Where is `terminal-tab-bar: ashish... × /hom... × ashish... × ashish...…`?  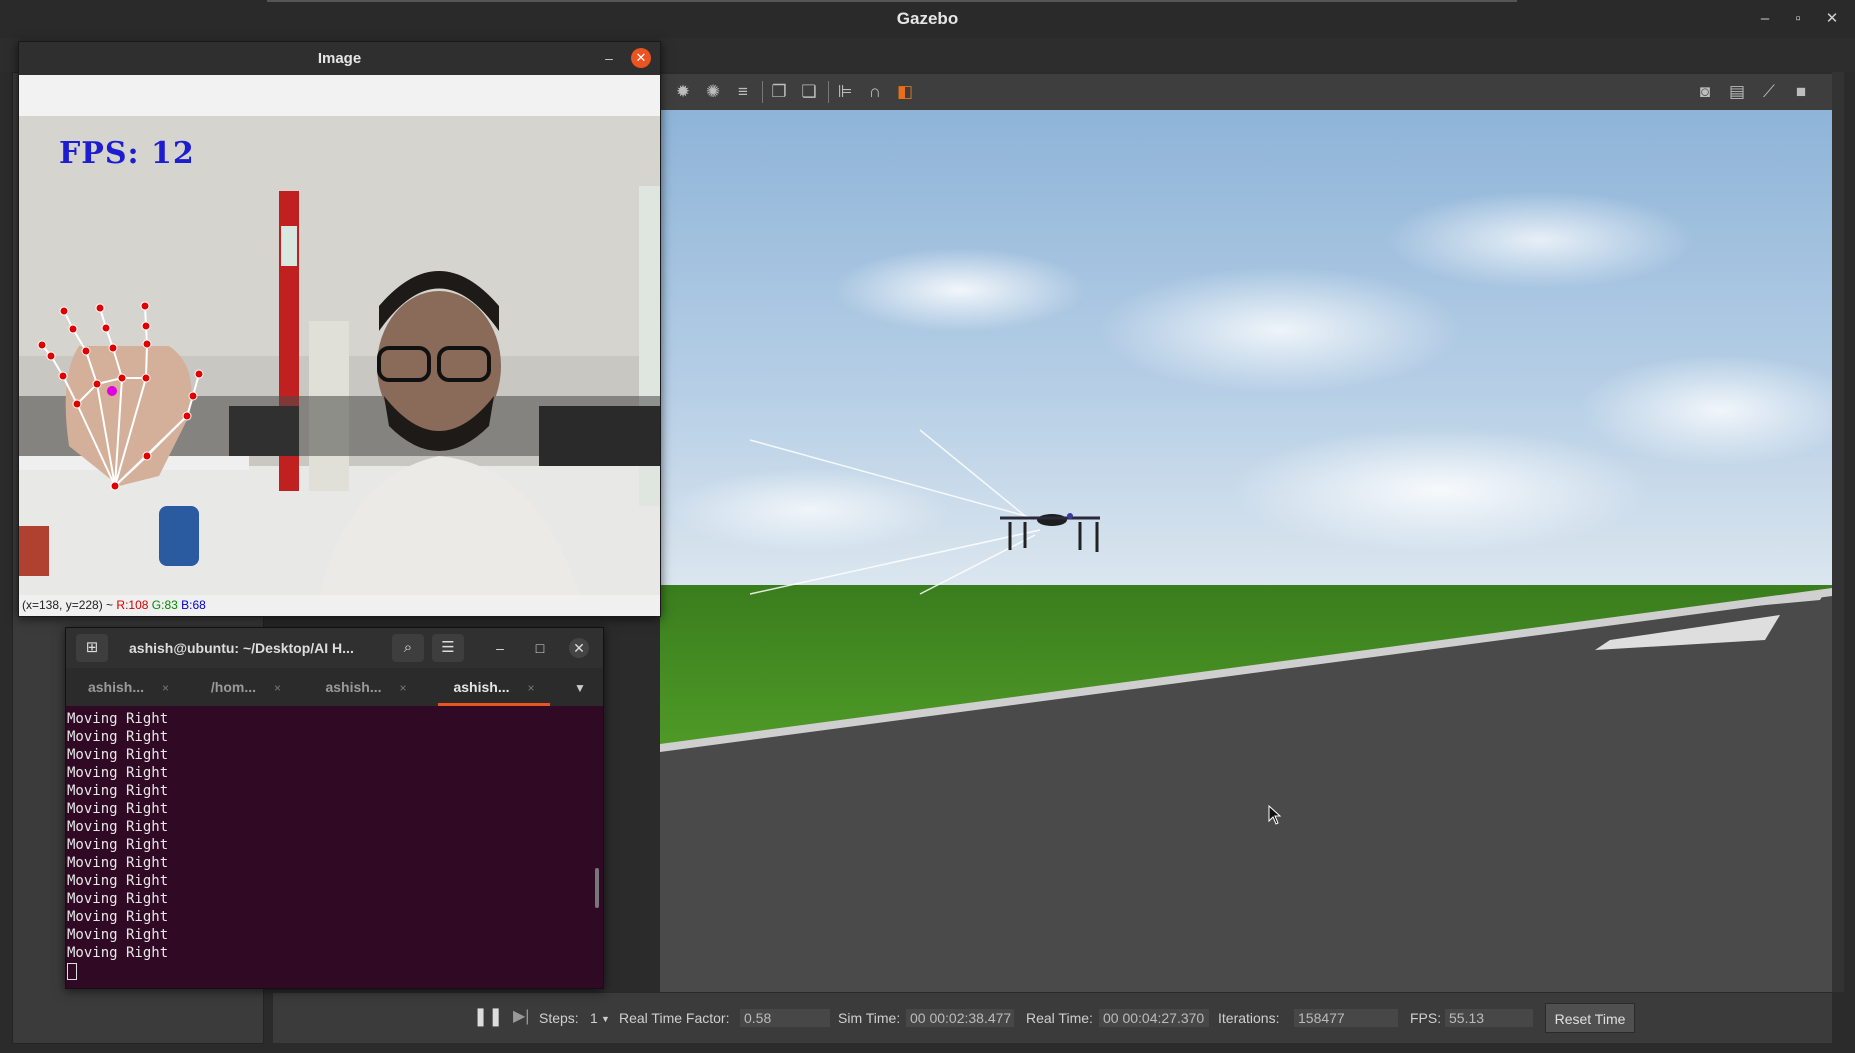
terminal-tab-bar: ashish... × /hom... × ashish... × ashish...… is located at coordinates (334, 687).